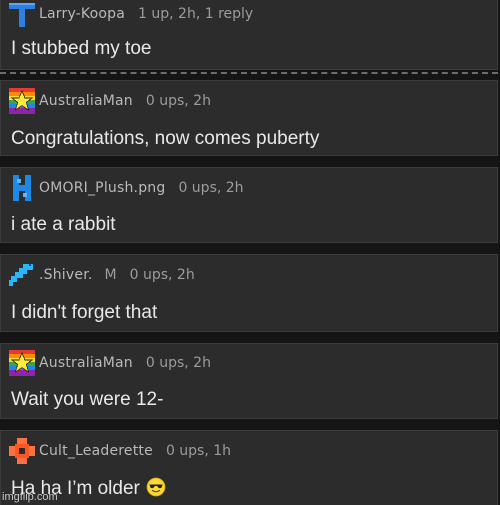  What do you see at coordinates (63, 224) in the screenshot?
I see `comment-text: i ate a rabbit` at bounding box center [63, 224].